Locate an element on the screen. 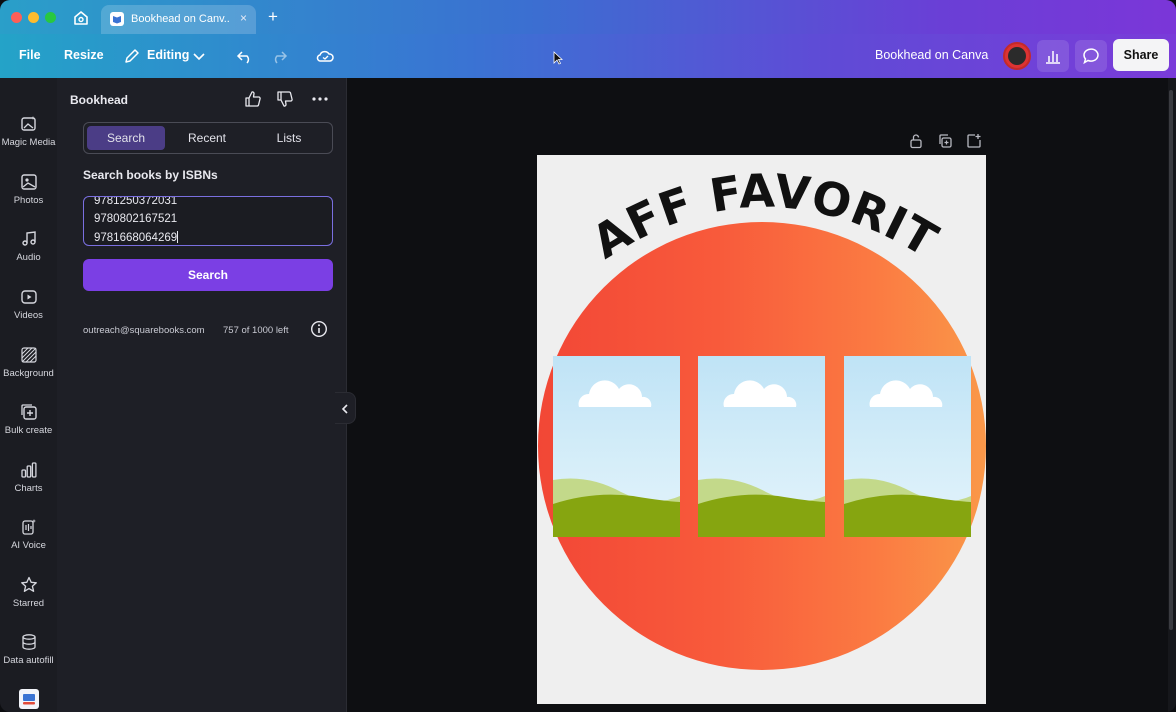 This screenshot has height=712, width=1176. account-email: outreach@squarebooks.com is located at coordinates (144, 330).